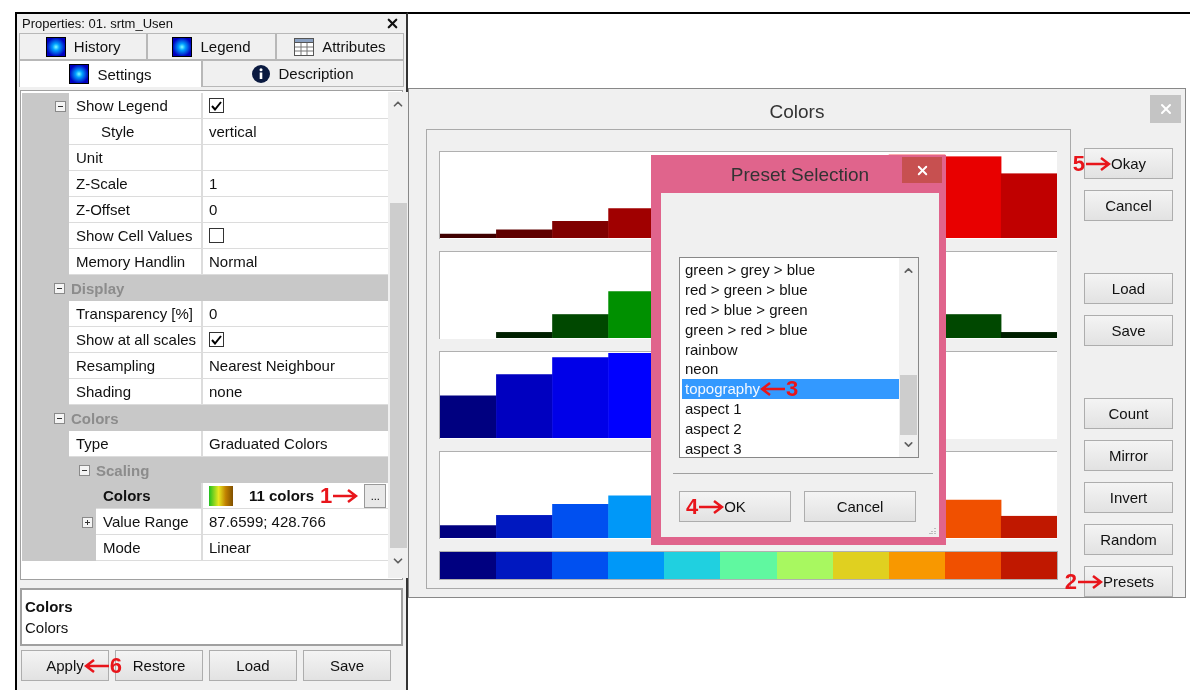 This screenshot has width=1190, height=690. What do you see at coordinates (790, 408) in the screenshot?
I see `list-item: aspect 1` at bounding box center [790, 408].